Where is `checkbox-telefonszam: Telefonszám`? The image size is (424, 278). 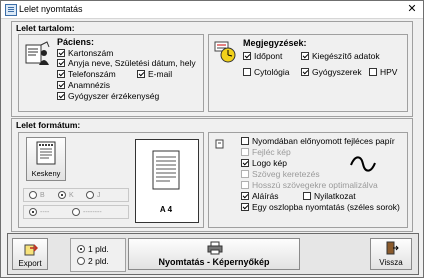 checkbox-telefonszam: Telefonszám is located at coordinates (86, 74).